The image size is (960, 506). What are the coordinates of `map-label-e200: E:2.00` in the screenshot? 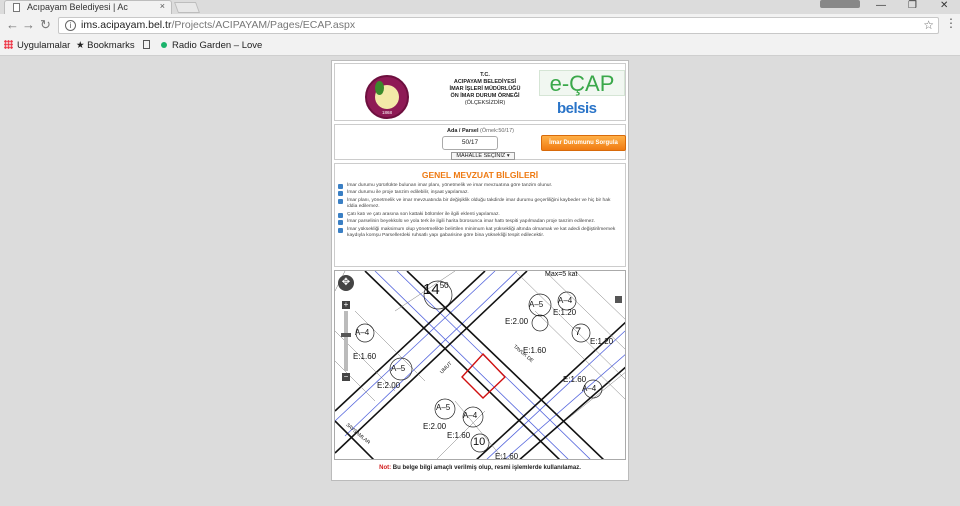 It's located at (517, 321).